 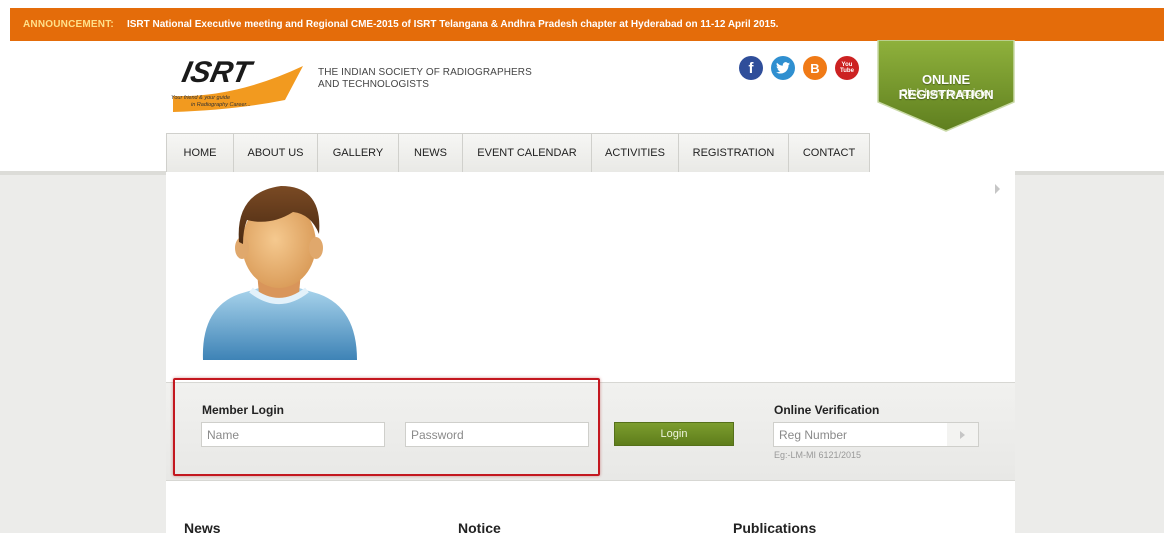 I want to click on nav-activities: ACTIVITIES, so click(x=634, y=153).